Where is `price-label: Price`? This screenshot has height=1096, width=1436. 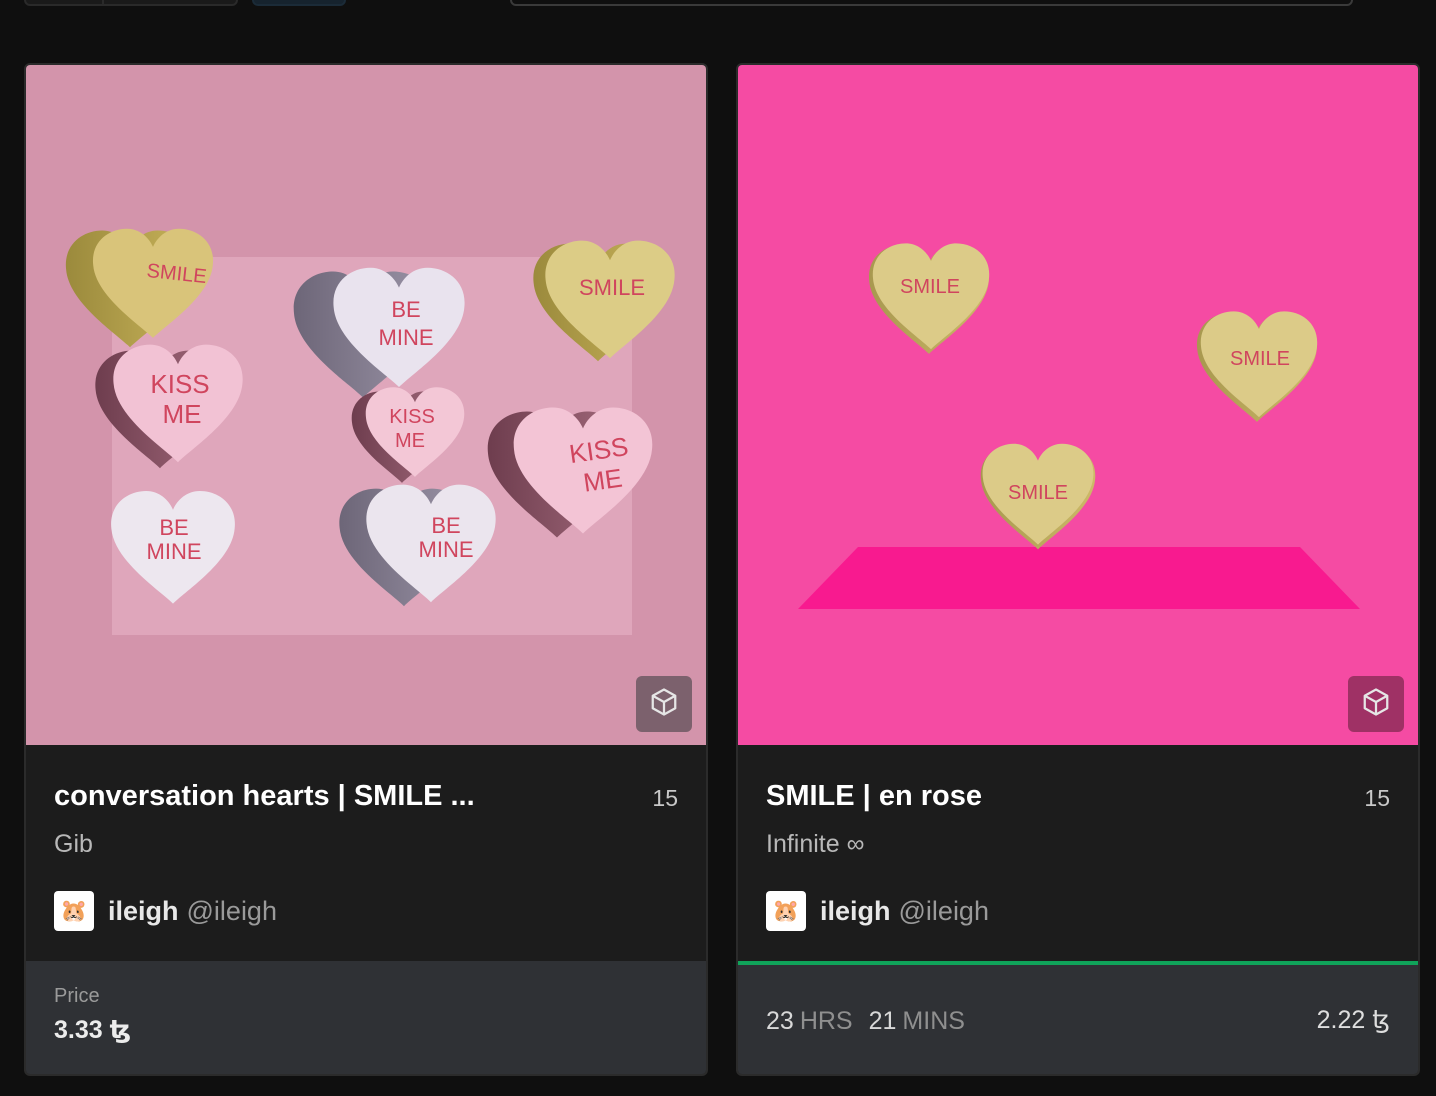 price-label: Price is located at coordinates (77, 996).